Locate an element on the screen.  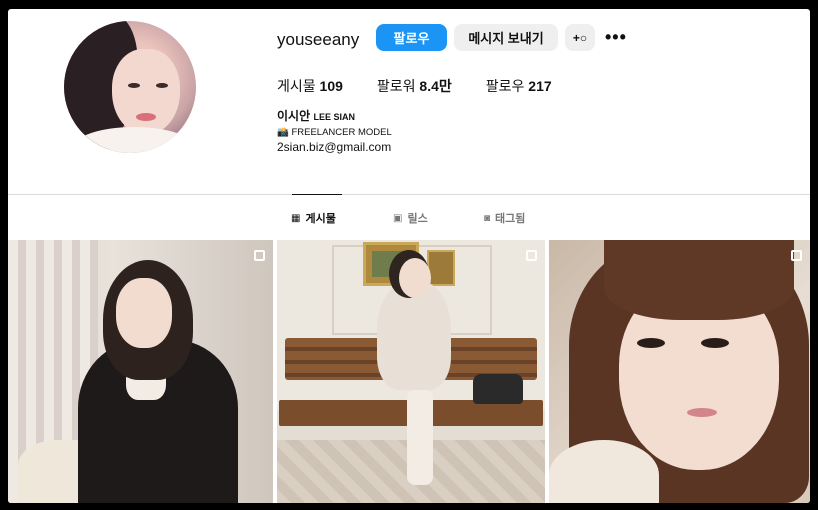
posts-value: 109 is located at coordinates (331, 86).